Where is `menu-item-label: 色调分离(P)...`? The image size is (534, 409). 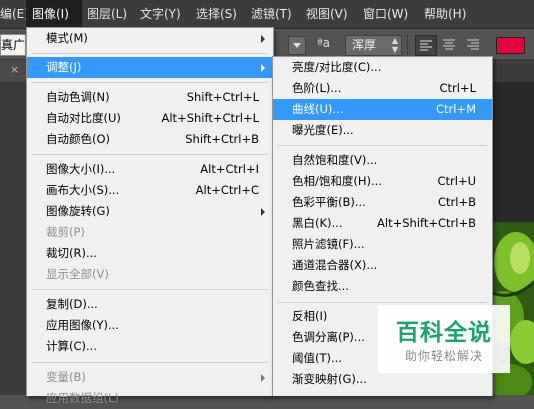 menu-item-label: 色调分离(P)... is located at coordinates (328, 337).